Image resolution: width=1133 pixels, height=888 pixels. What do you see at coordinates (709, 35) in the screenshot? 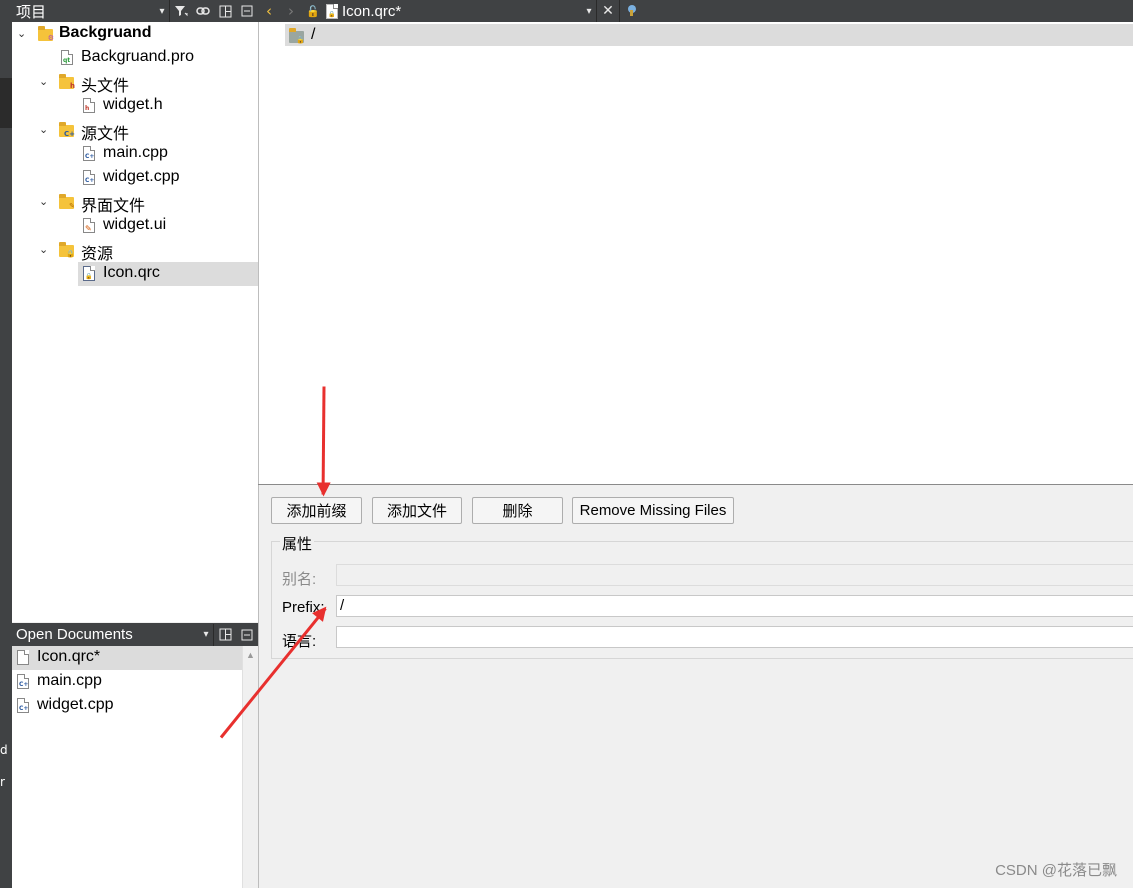
I see `resource-prefix-item: 🔒 /` at bounding box center [709, 35].